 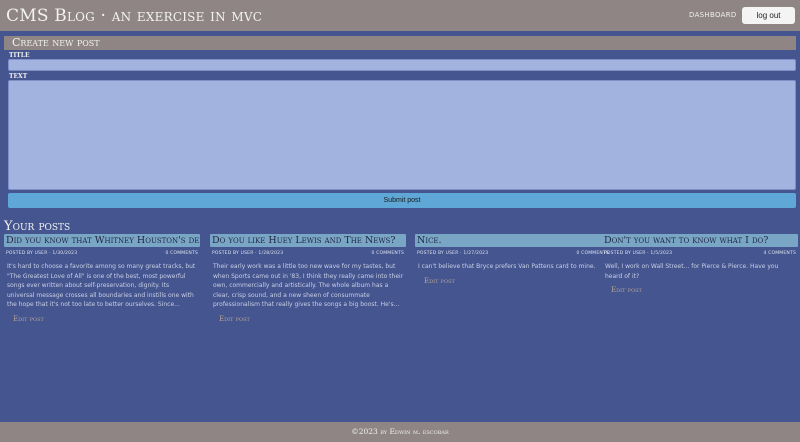 What do you see at coordinates (308, 251) in the screenshot?
I see `post-meta: posted by user · 1/28/2023 0 comments` at bounding box center [308, 251].